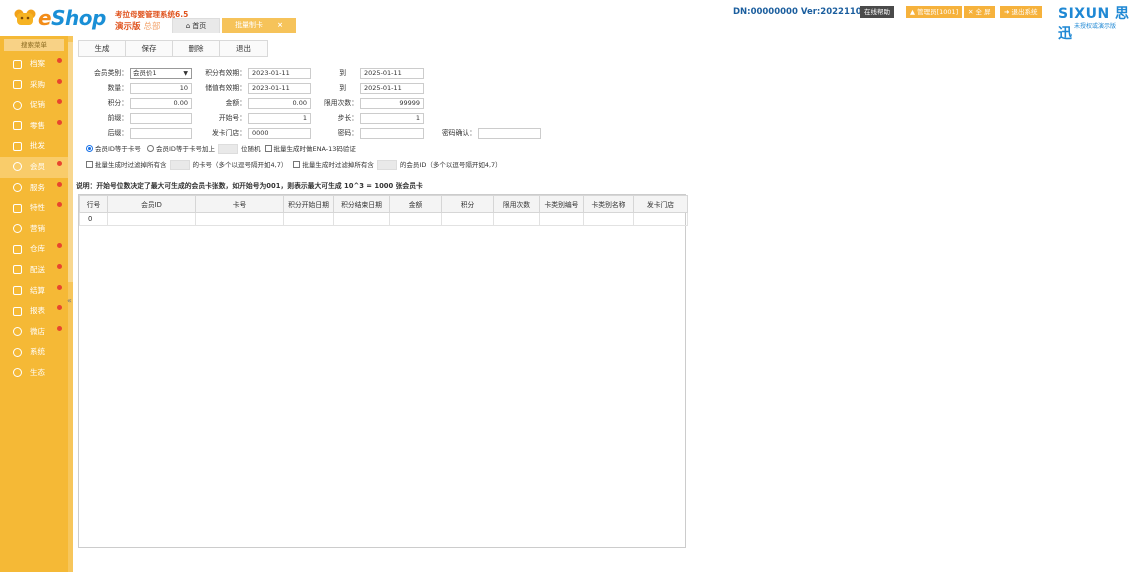 The width and height of the screenshot is (1138, 572). I want to click on sidebar-item-service: 服务, so click(34, 188).